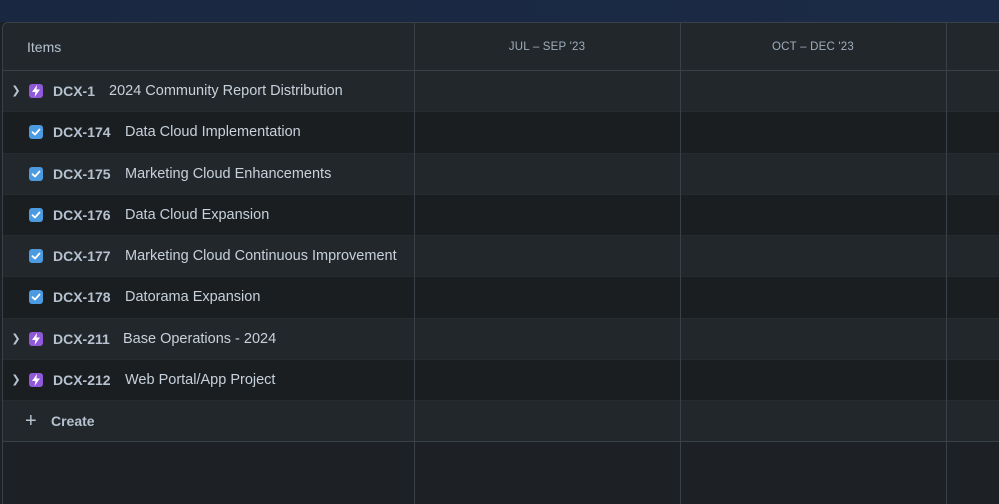  I want to click on item-row-dcx-174: DCX-174 Data Cloud Implementation, so click(501, 133).